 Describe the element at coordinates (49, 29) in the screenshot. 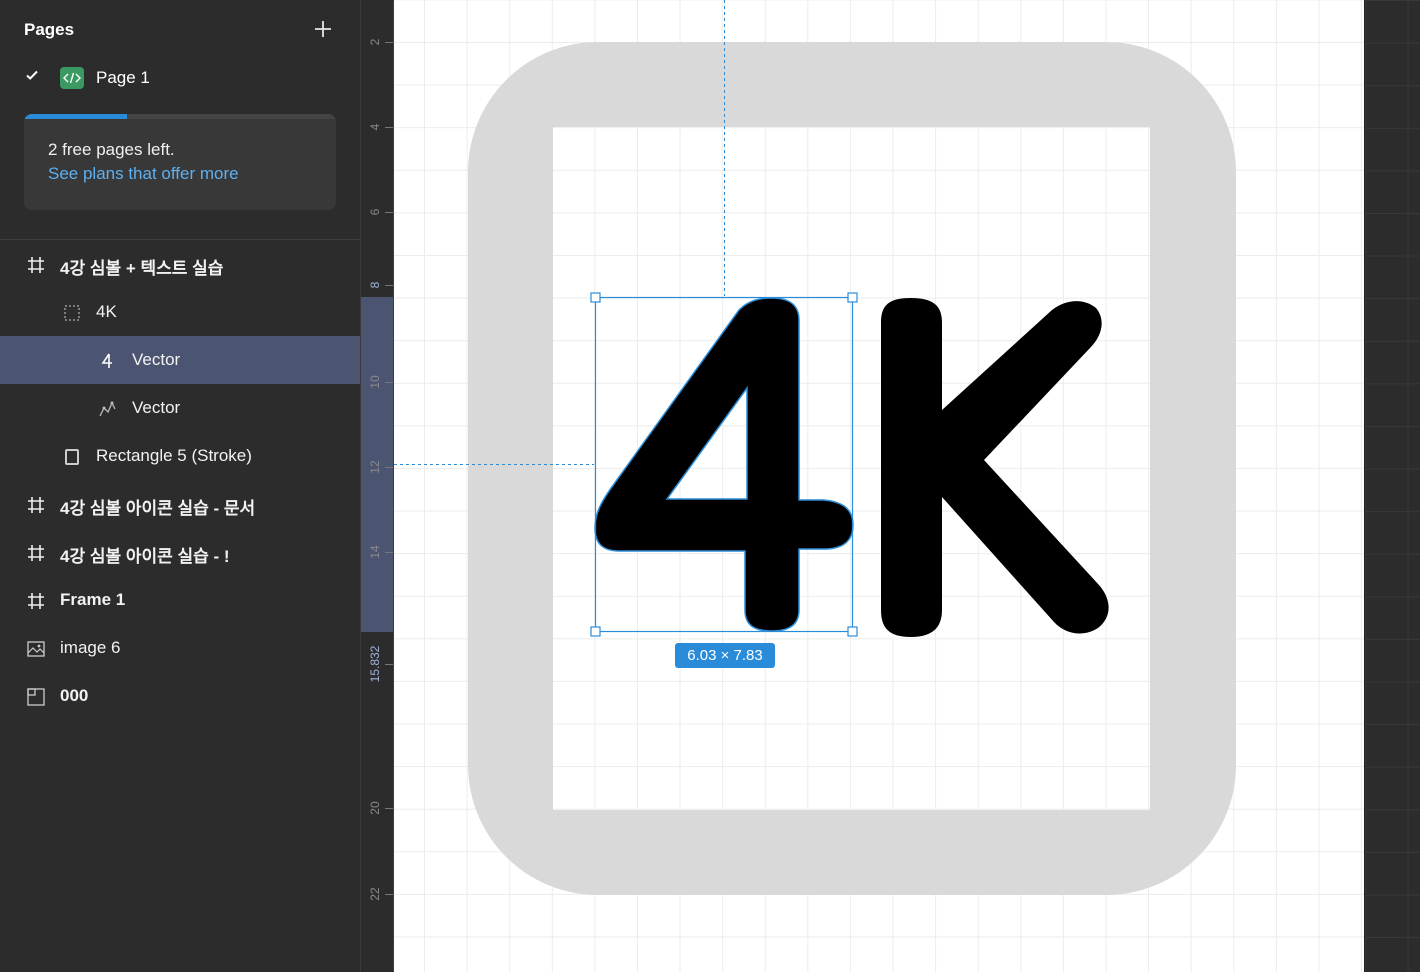

I see `pages-header: Pages` at that location.